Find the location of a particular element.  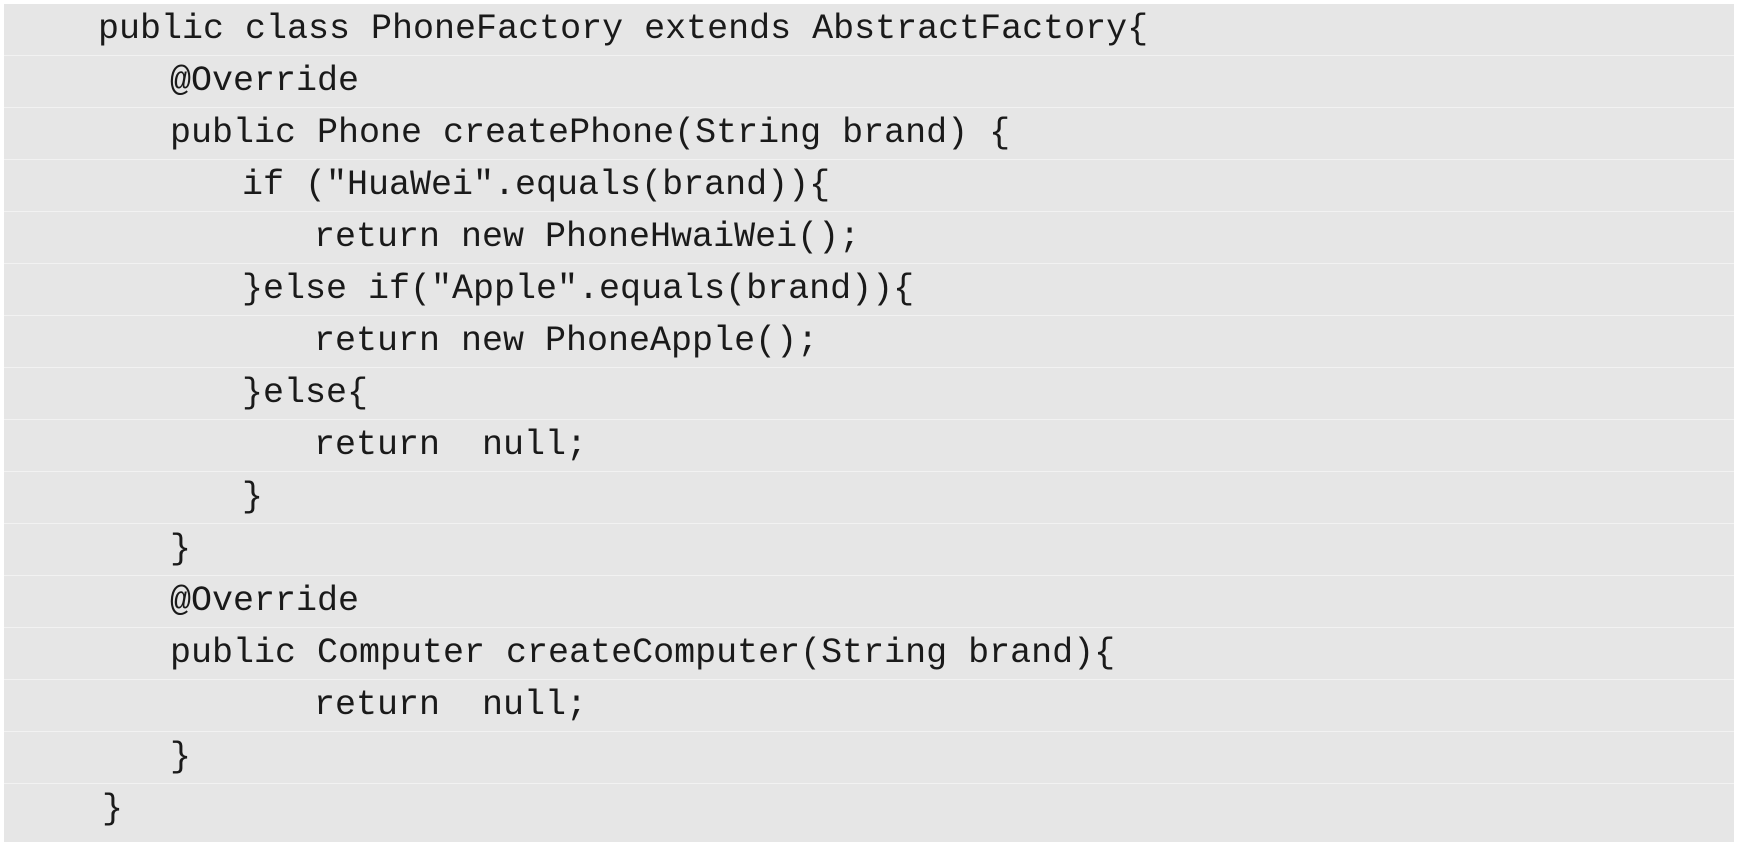

code-line-text: return new PhoneApple(); is located at coordinates (566, 341).